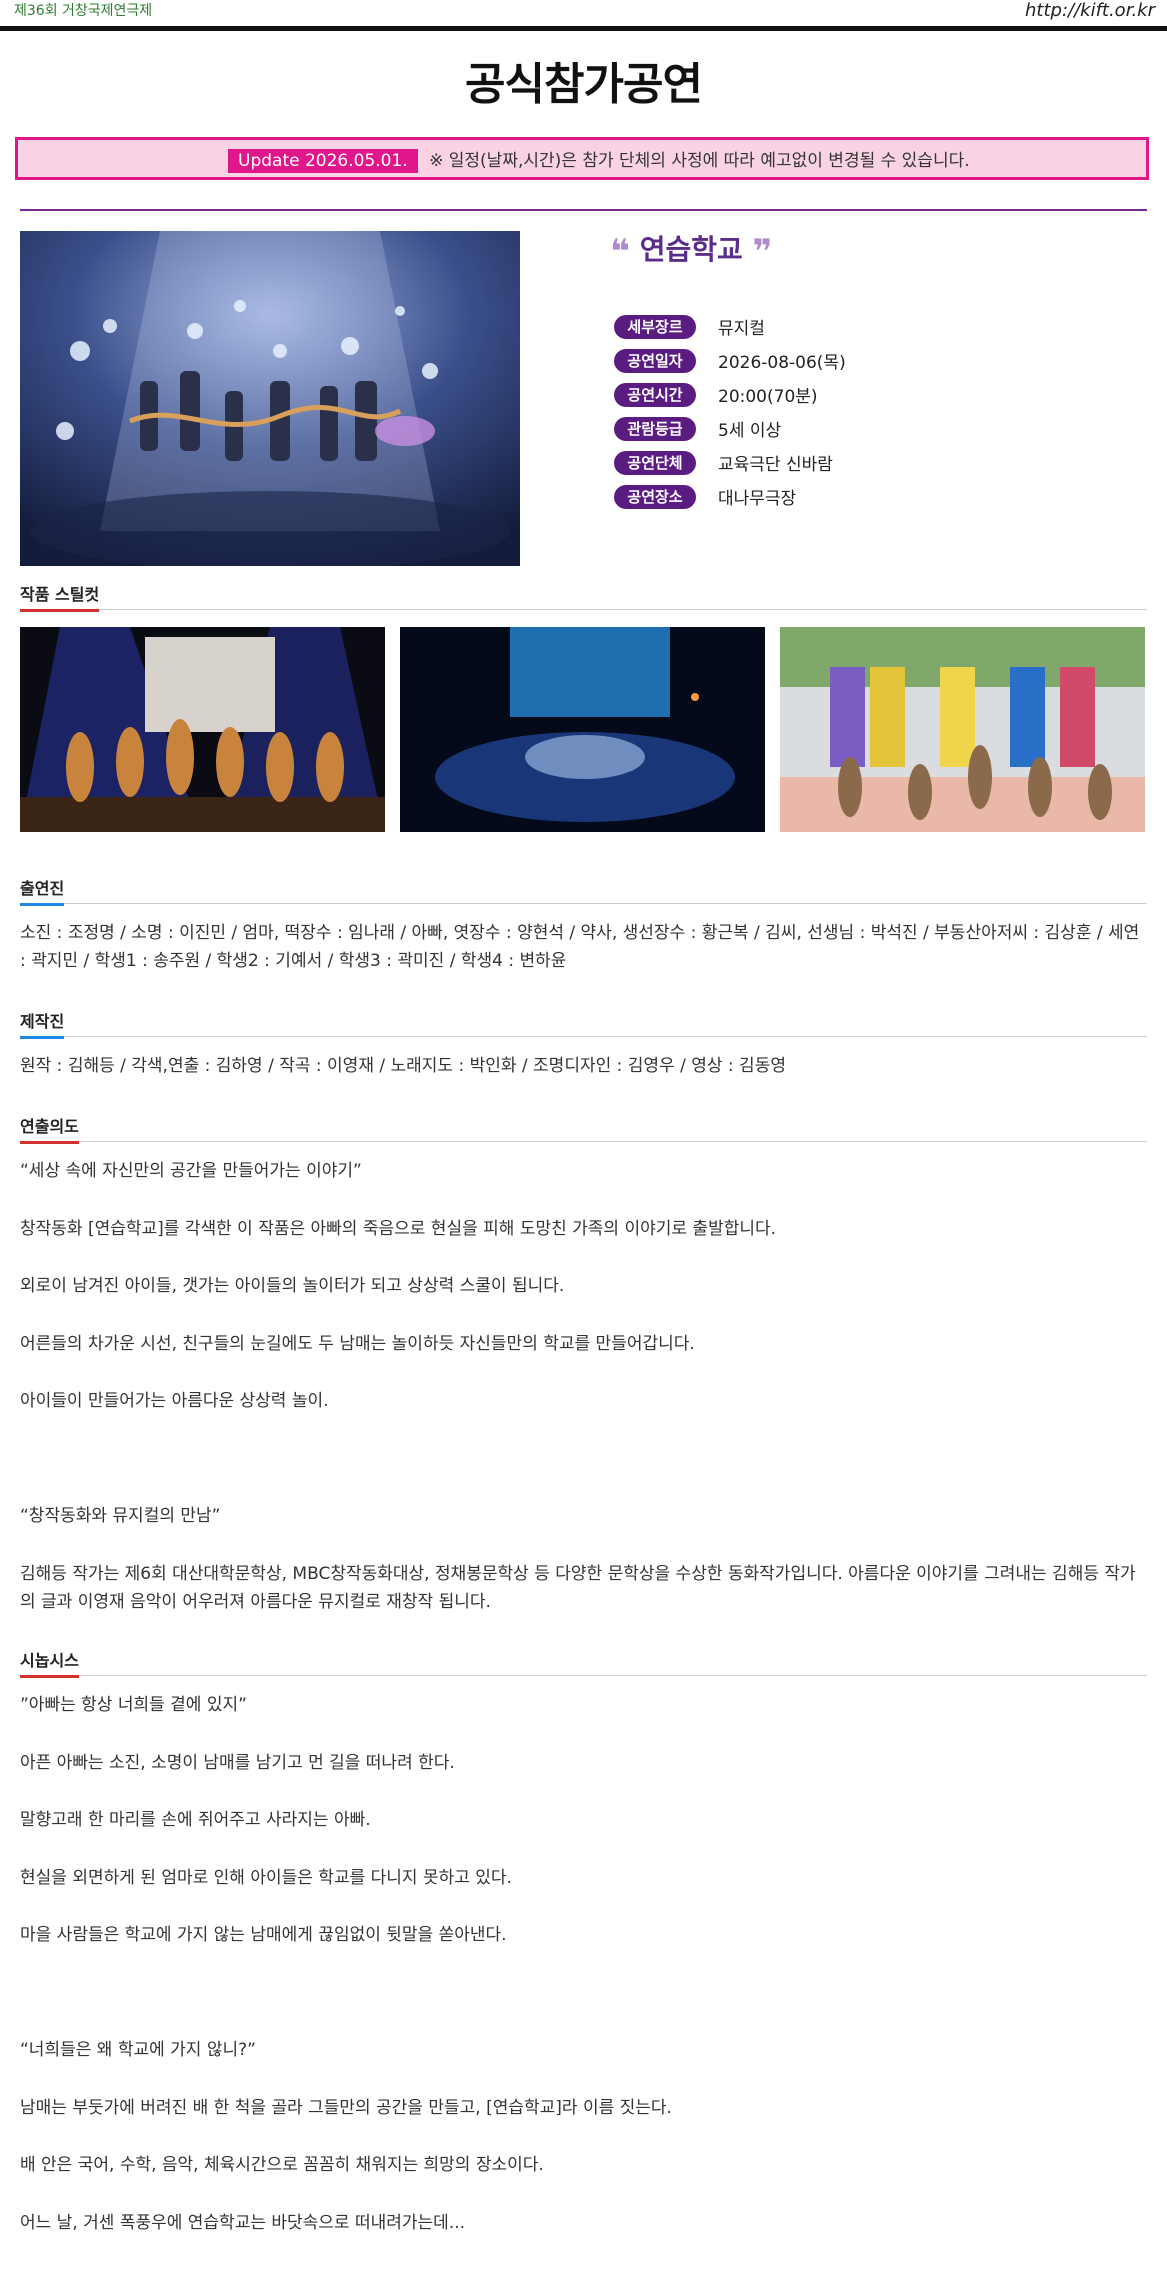  What do you see at coordinates (655, 394) in the screenshot?
I see `info-label: 공연시간` at bounding box center [655, 394].